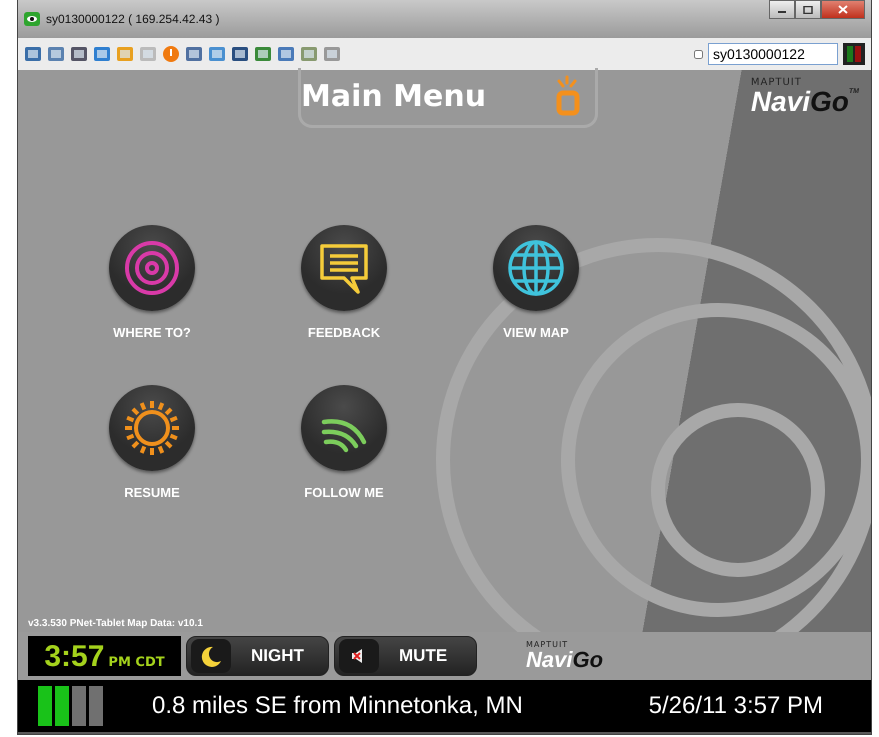 This screenshot has width=879, height=737. What do you see at coordinates (565, 656) in the screenshot?
I see `navigo-logo: MAPTUIT NaviGo` at bounding box center [565, 656].